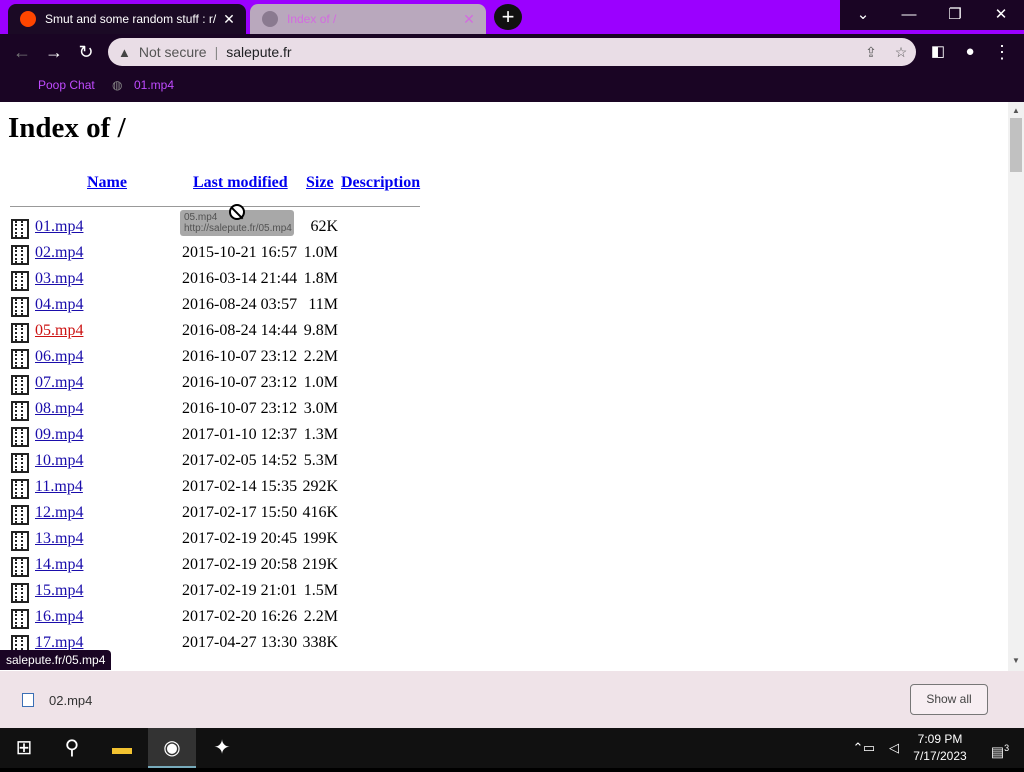 This screenshot has width=1024, height=772. I want to click on file-link: 02.mp4, so click(59, 253).